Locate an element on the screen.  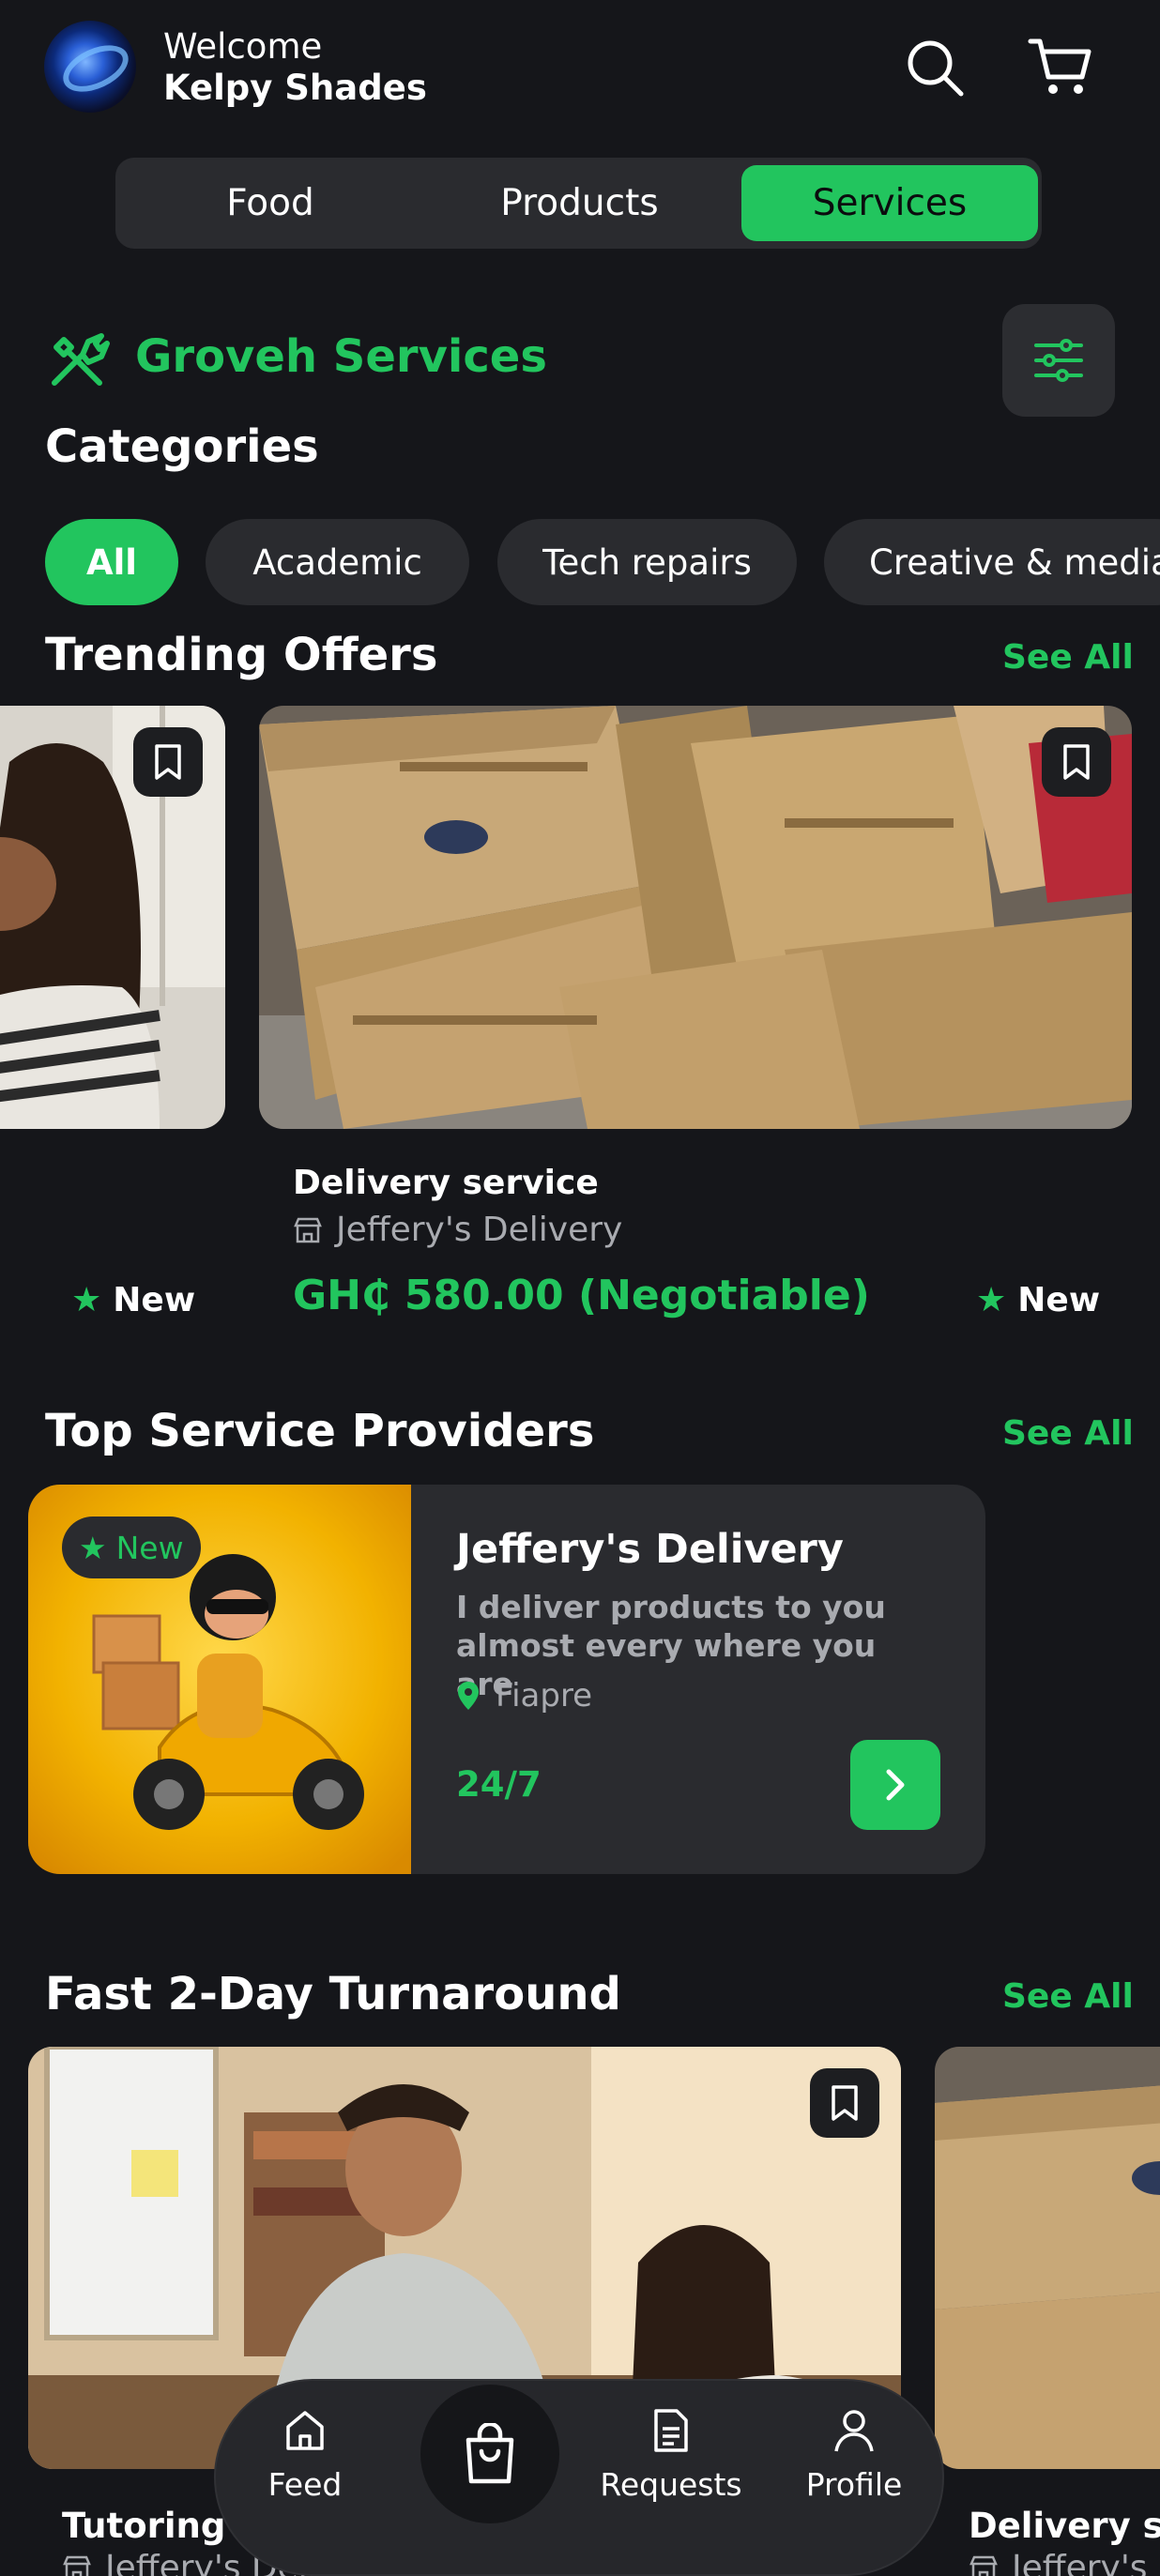
filter-button is located at coordinates (1058, 360).